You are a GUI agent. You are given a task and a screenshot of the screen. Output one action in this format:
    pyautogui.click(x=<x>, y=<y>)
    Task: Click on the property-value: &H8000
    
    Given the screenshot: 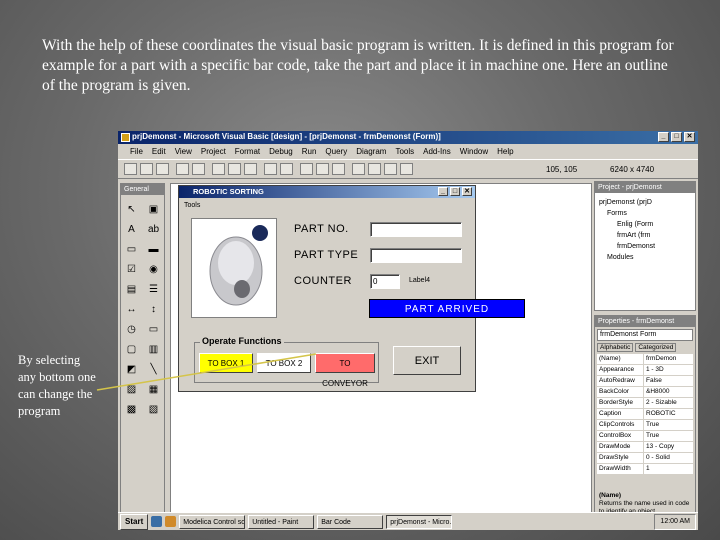 What is the action you would take?
    pyautogui.click(x=668, y=392)
    